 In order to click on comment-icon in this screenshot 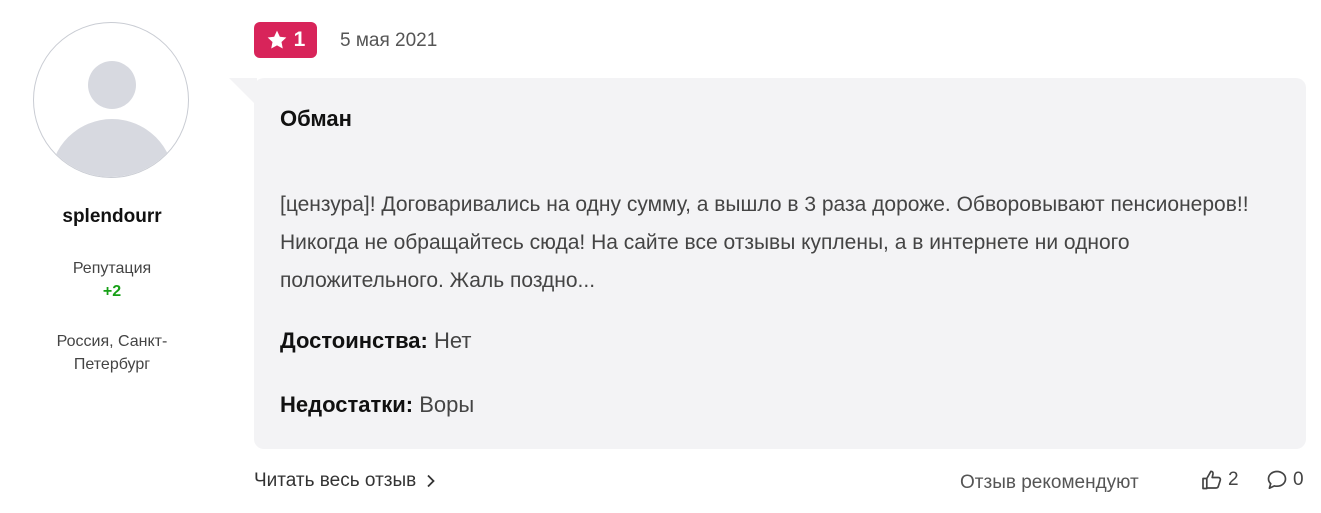, I will do `click(1277, 480)`.